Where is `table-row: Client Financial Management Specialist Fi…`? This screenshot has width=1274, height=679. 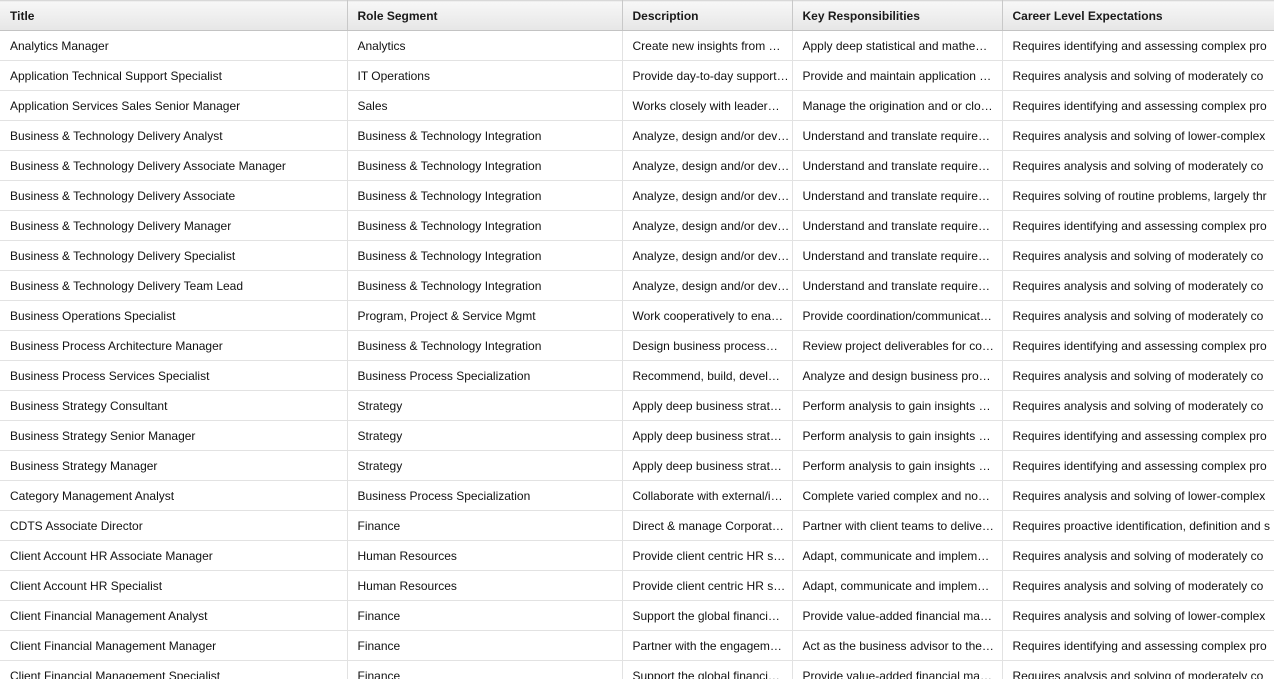
table-row: Client Financial Management Specialist Fi… is located at coordinates (637, 669).